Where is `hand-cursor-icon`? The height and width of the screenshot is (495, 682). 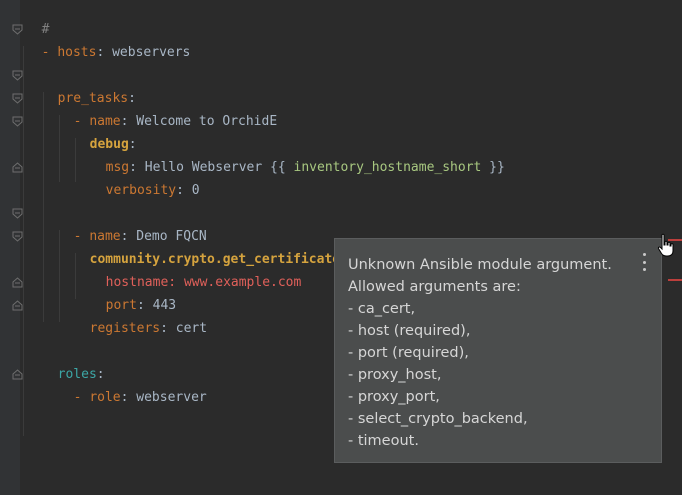
hand-cursor-icon is located at coordinates (667, 247).